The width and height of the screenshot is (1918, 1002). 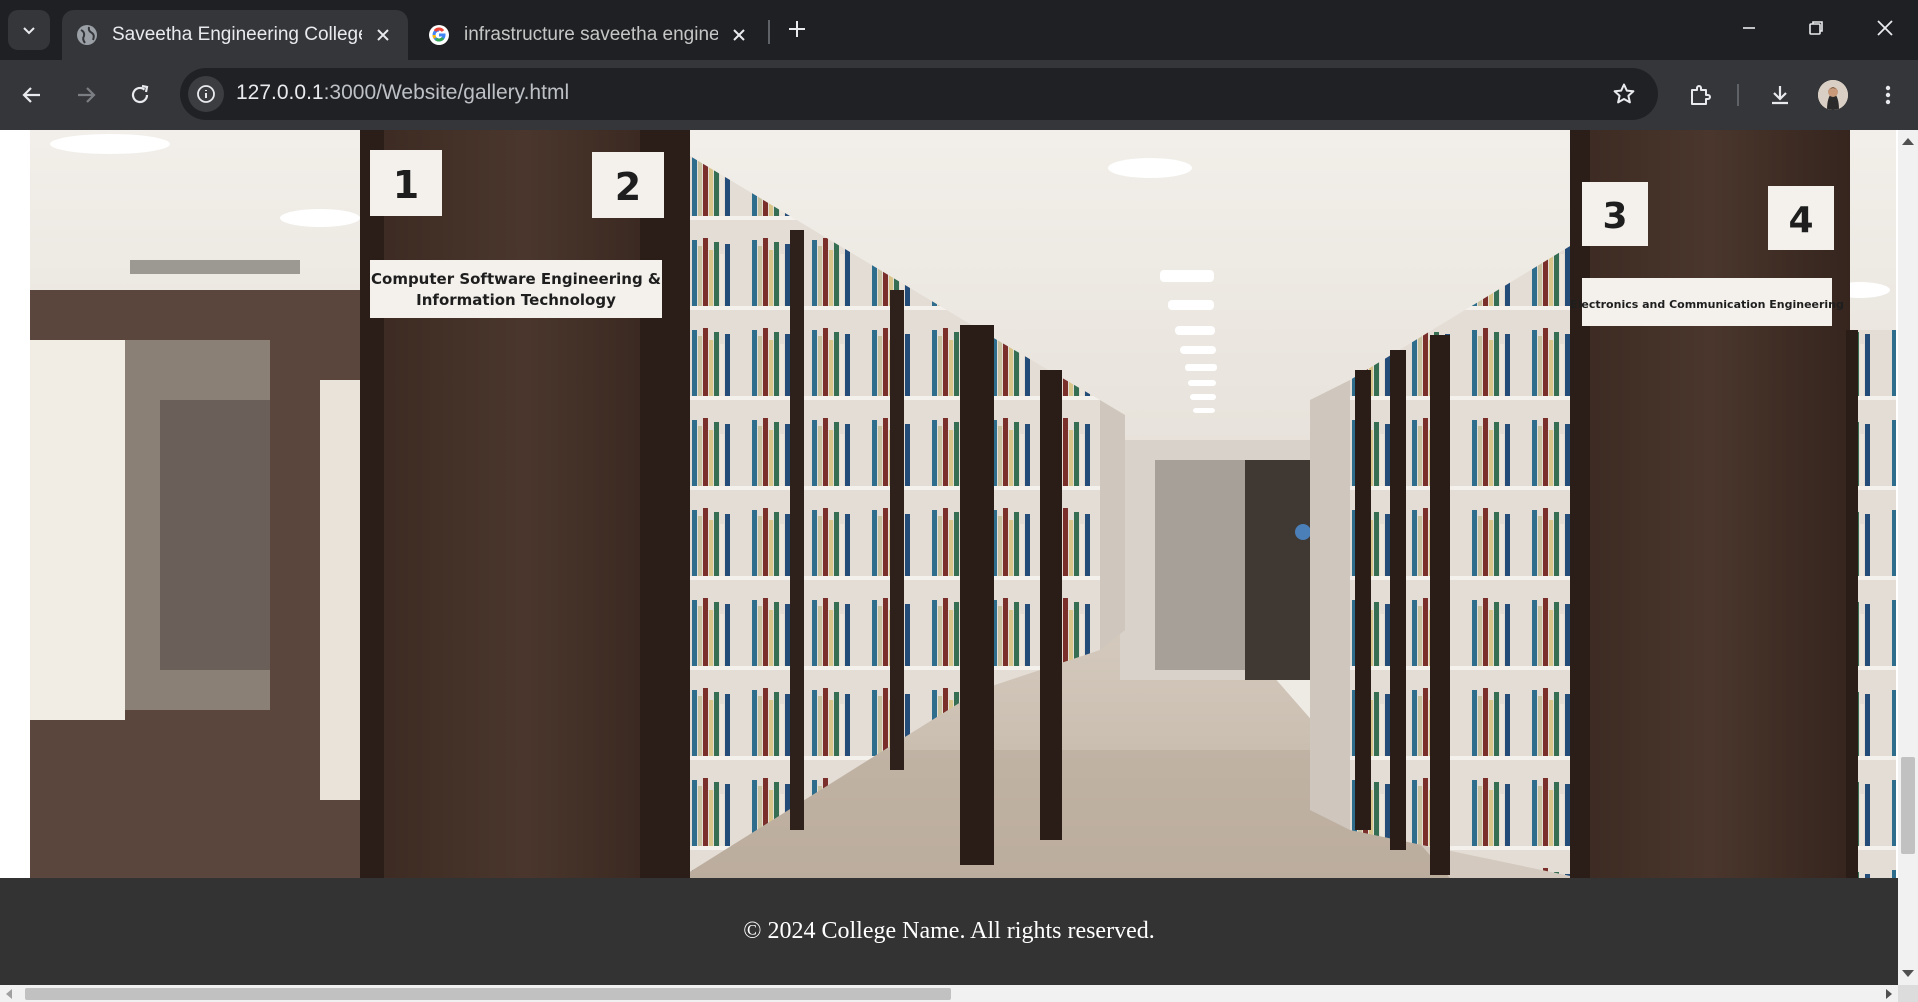 I want to click on horizontal-scroll-thumb, so click(x=488, y=994).